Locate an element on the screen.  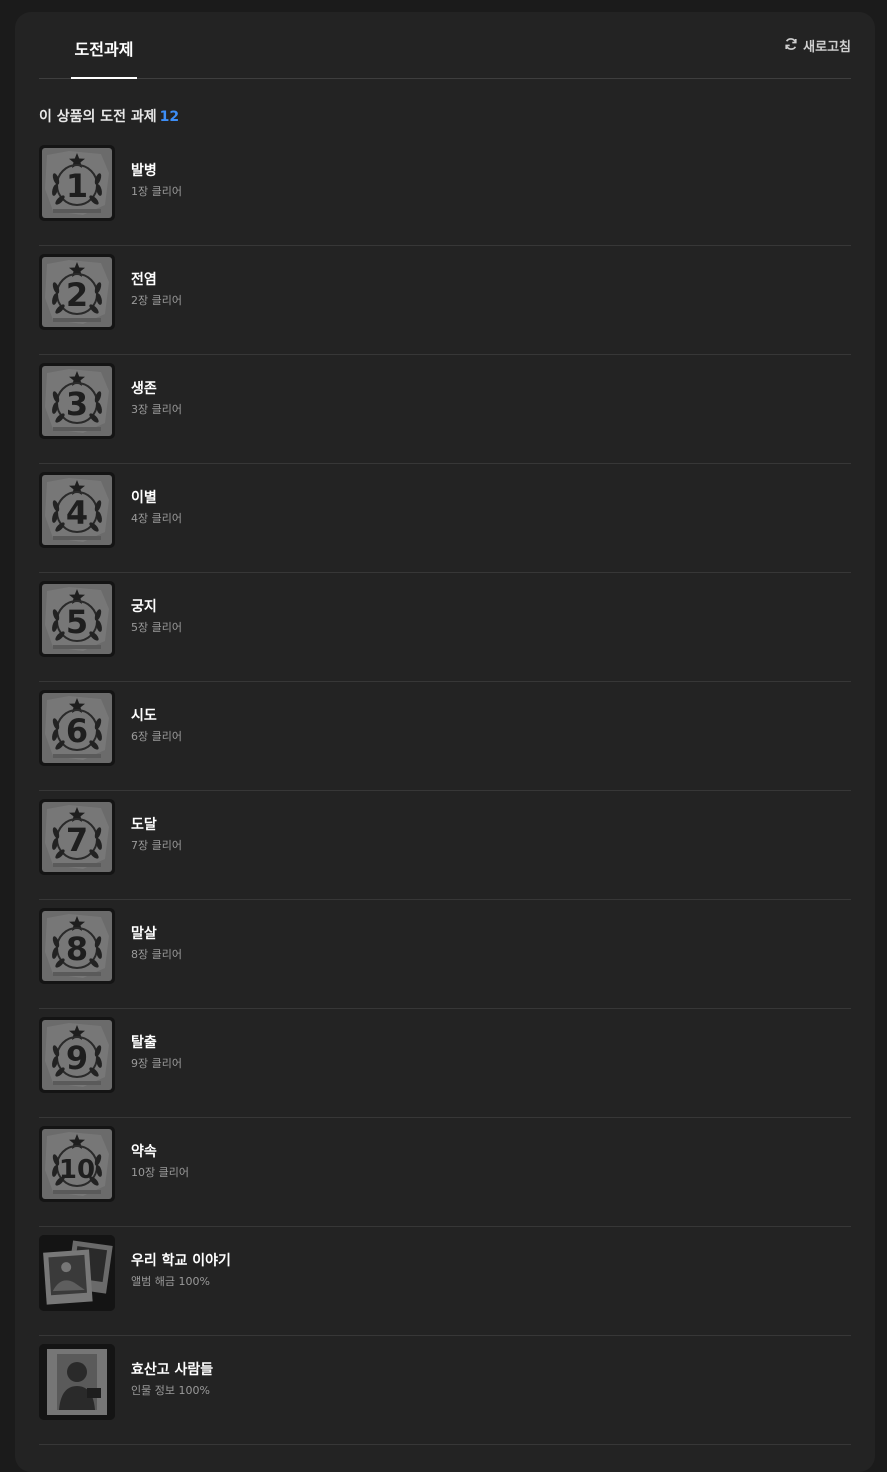
achievement-condition: 앨범 해금 100% is located at coordinates (170, 1281).